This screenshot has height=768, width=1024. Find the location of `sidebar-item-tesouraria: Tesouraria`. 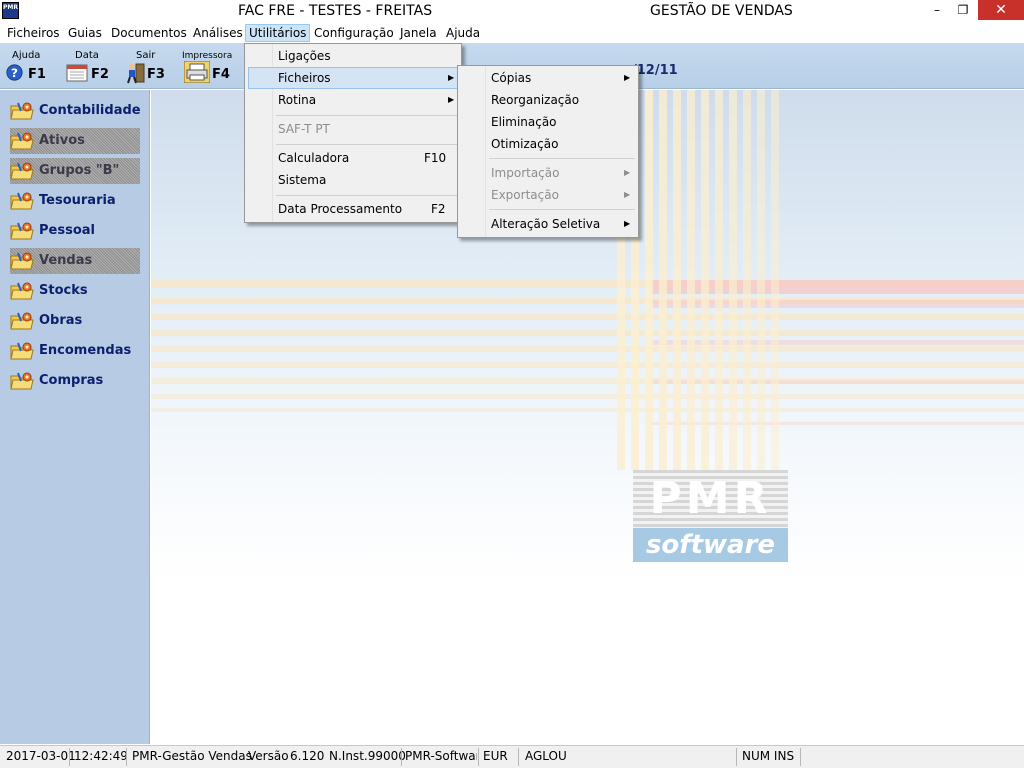

sidebar-item-tesouraria: Tesouraria is located at coordinates (75, 201).